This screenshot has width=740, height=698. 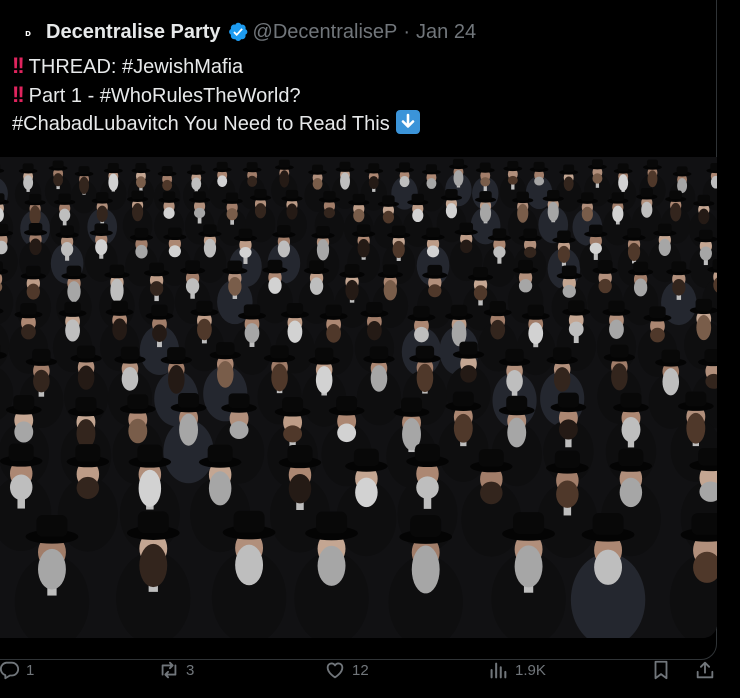 I want to click on tweet-line-1: !! THREAD: #JewishMafia, so click(x=362, y=66).